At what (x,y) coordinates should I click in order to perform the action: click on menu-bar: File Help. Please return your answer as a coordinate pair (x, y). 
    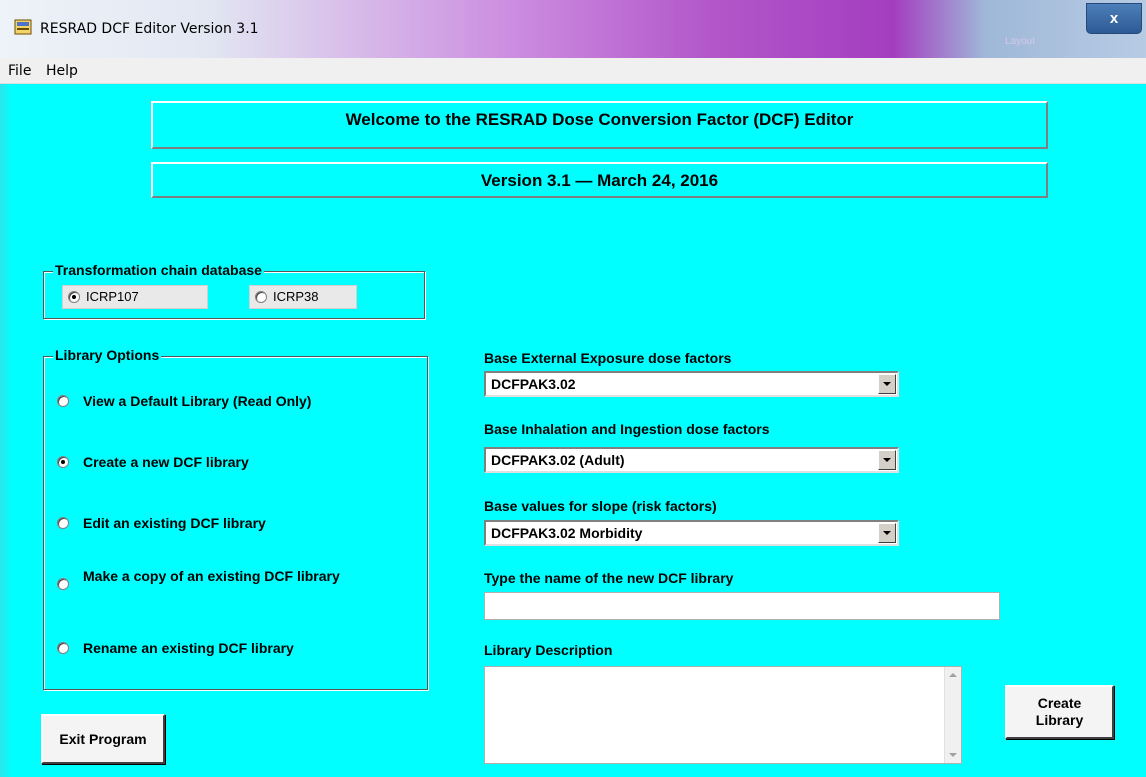
    Looking at the image, I should click on (573, 71).